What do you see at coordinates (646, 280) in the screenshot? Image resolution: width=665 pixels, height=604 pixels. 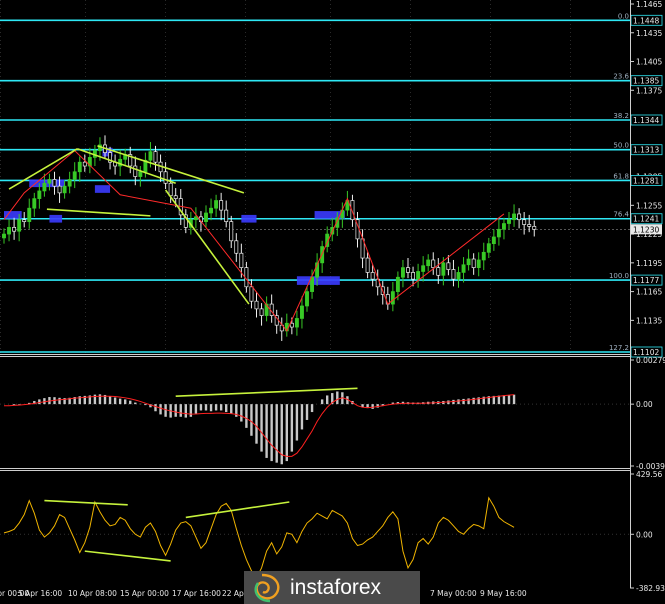 I see `fib-price-label: 1.1177` at bounding box center [646, 280].